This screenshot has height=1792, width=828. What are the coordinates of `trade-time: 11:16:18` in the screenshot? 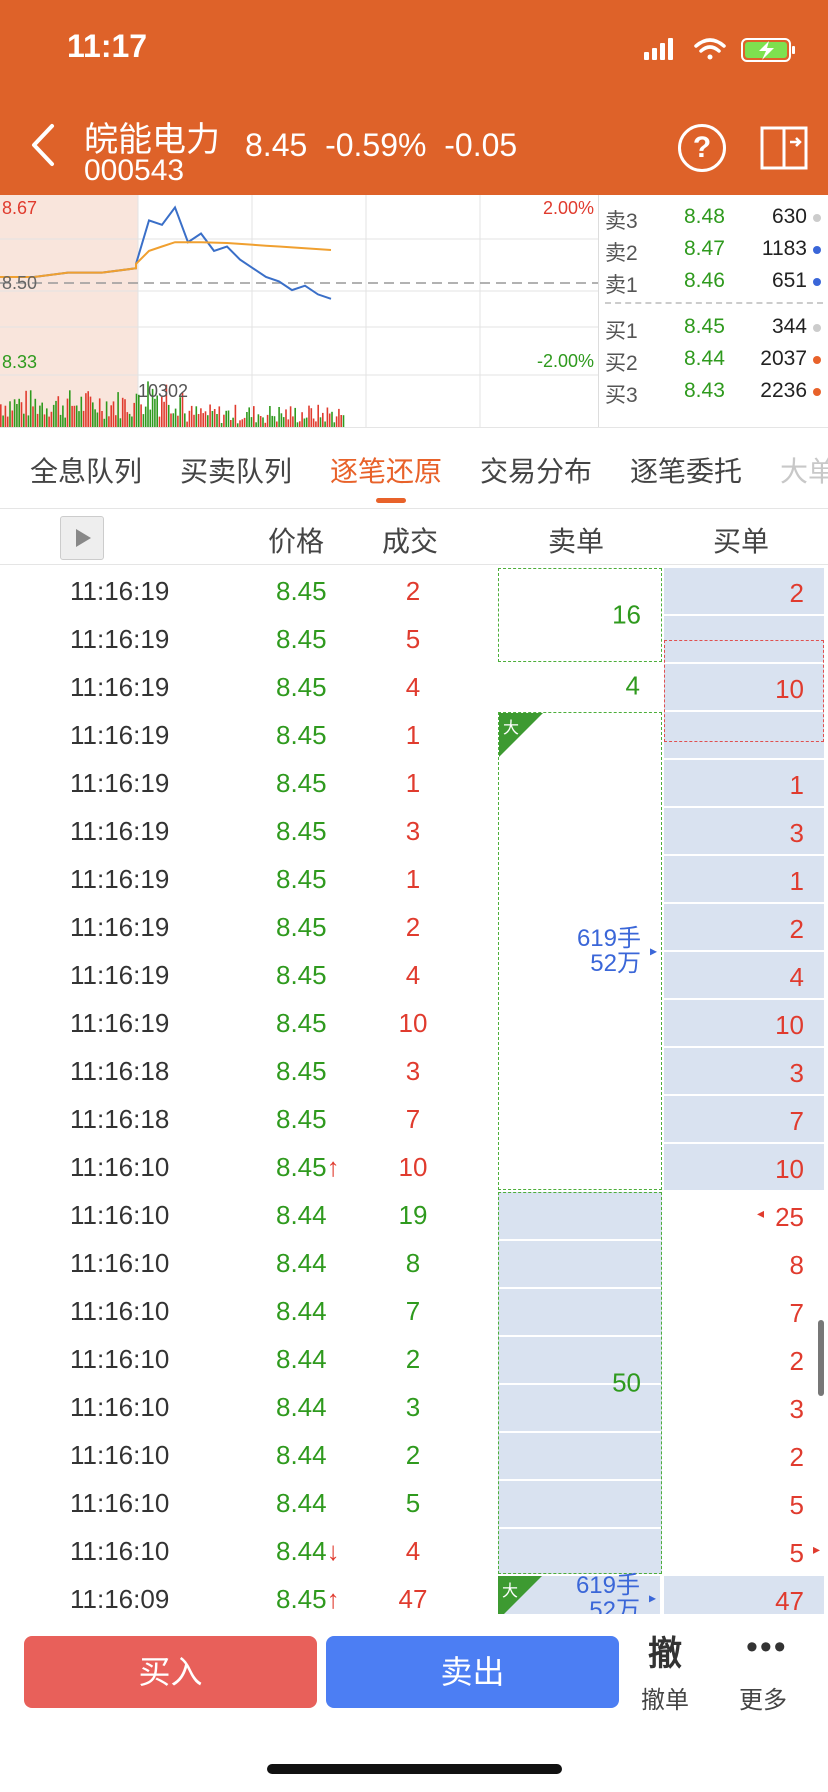 It's located at (120, 1071).